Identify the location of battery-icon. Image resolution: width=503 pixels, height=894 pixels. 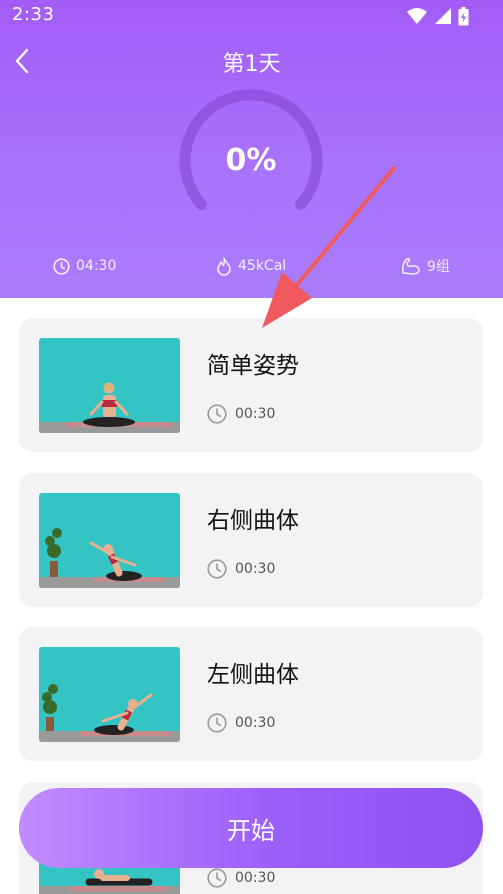
(463, 15).